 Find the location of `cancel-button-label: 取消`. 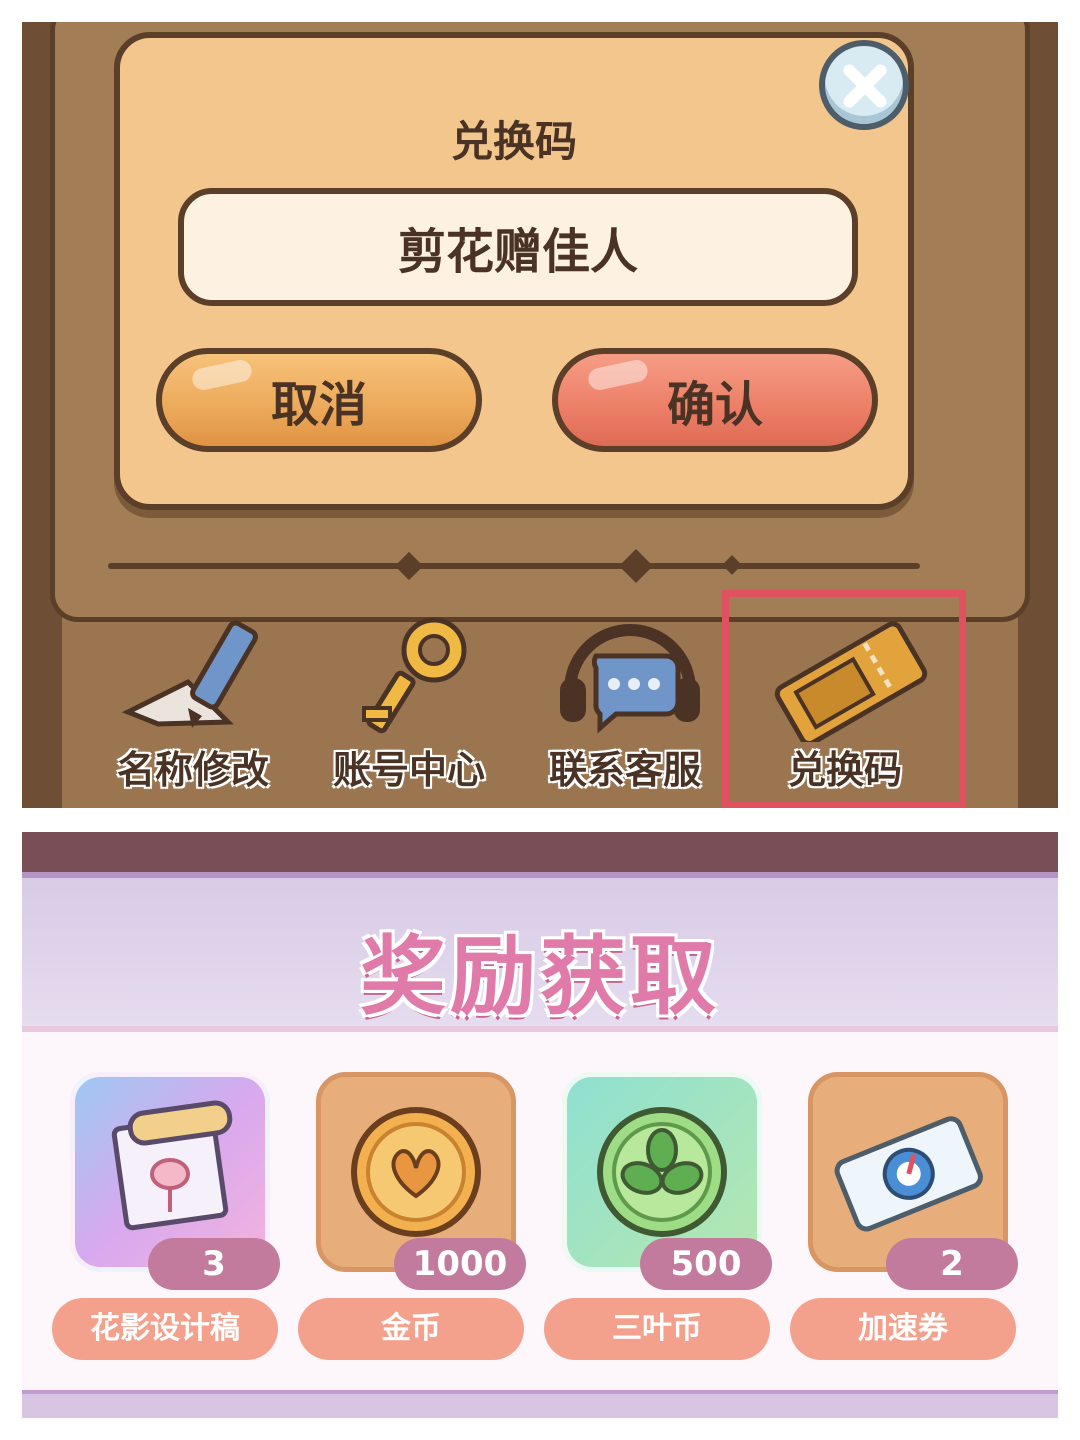

cancel-button-label: 取消 is located at coordinates (318, 405).